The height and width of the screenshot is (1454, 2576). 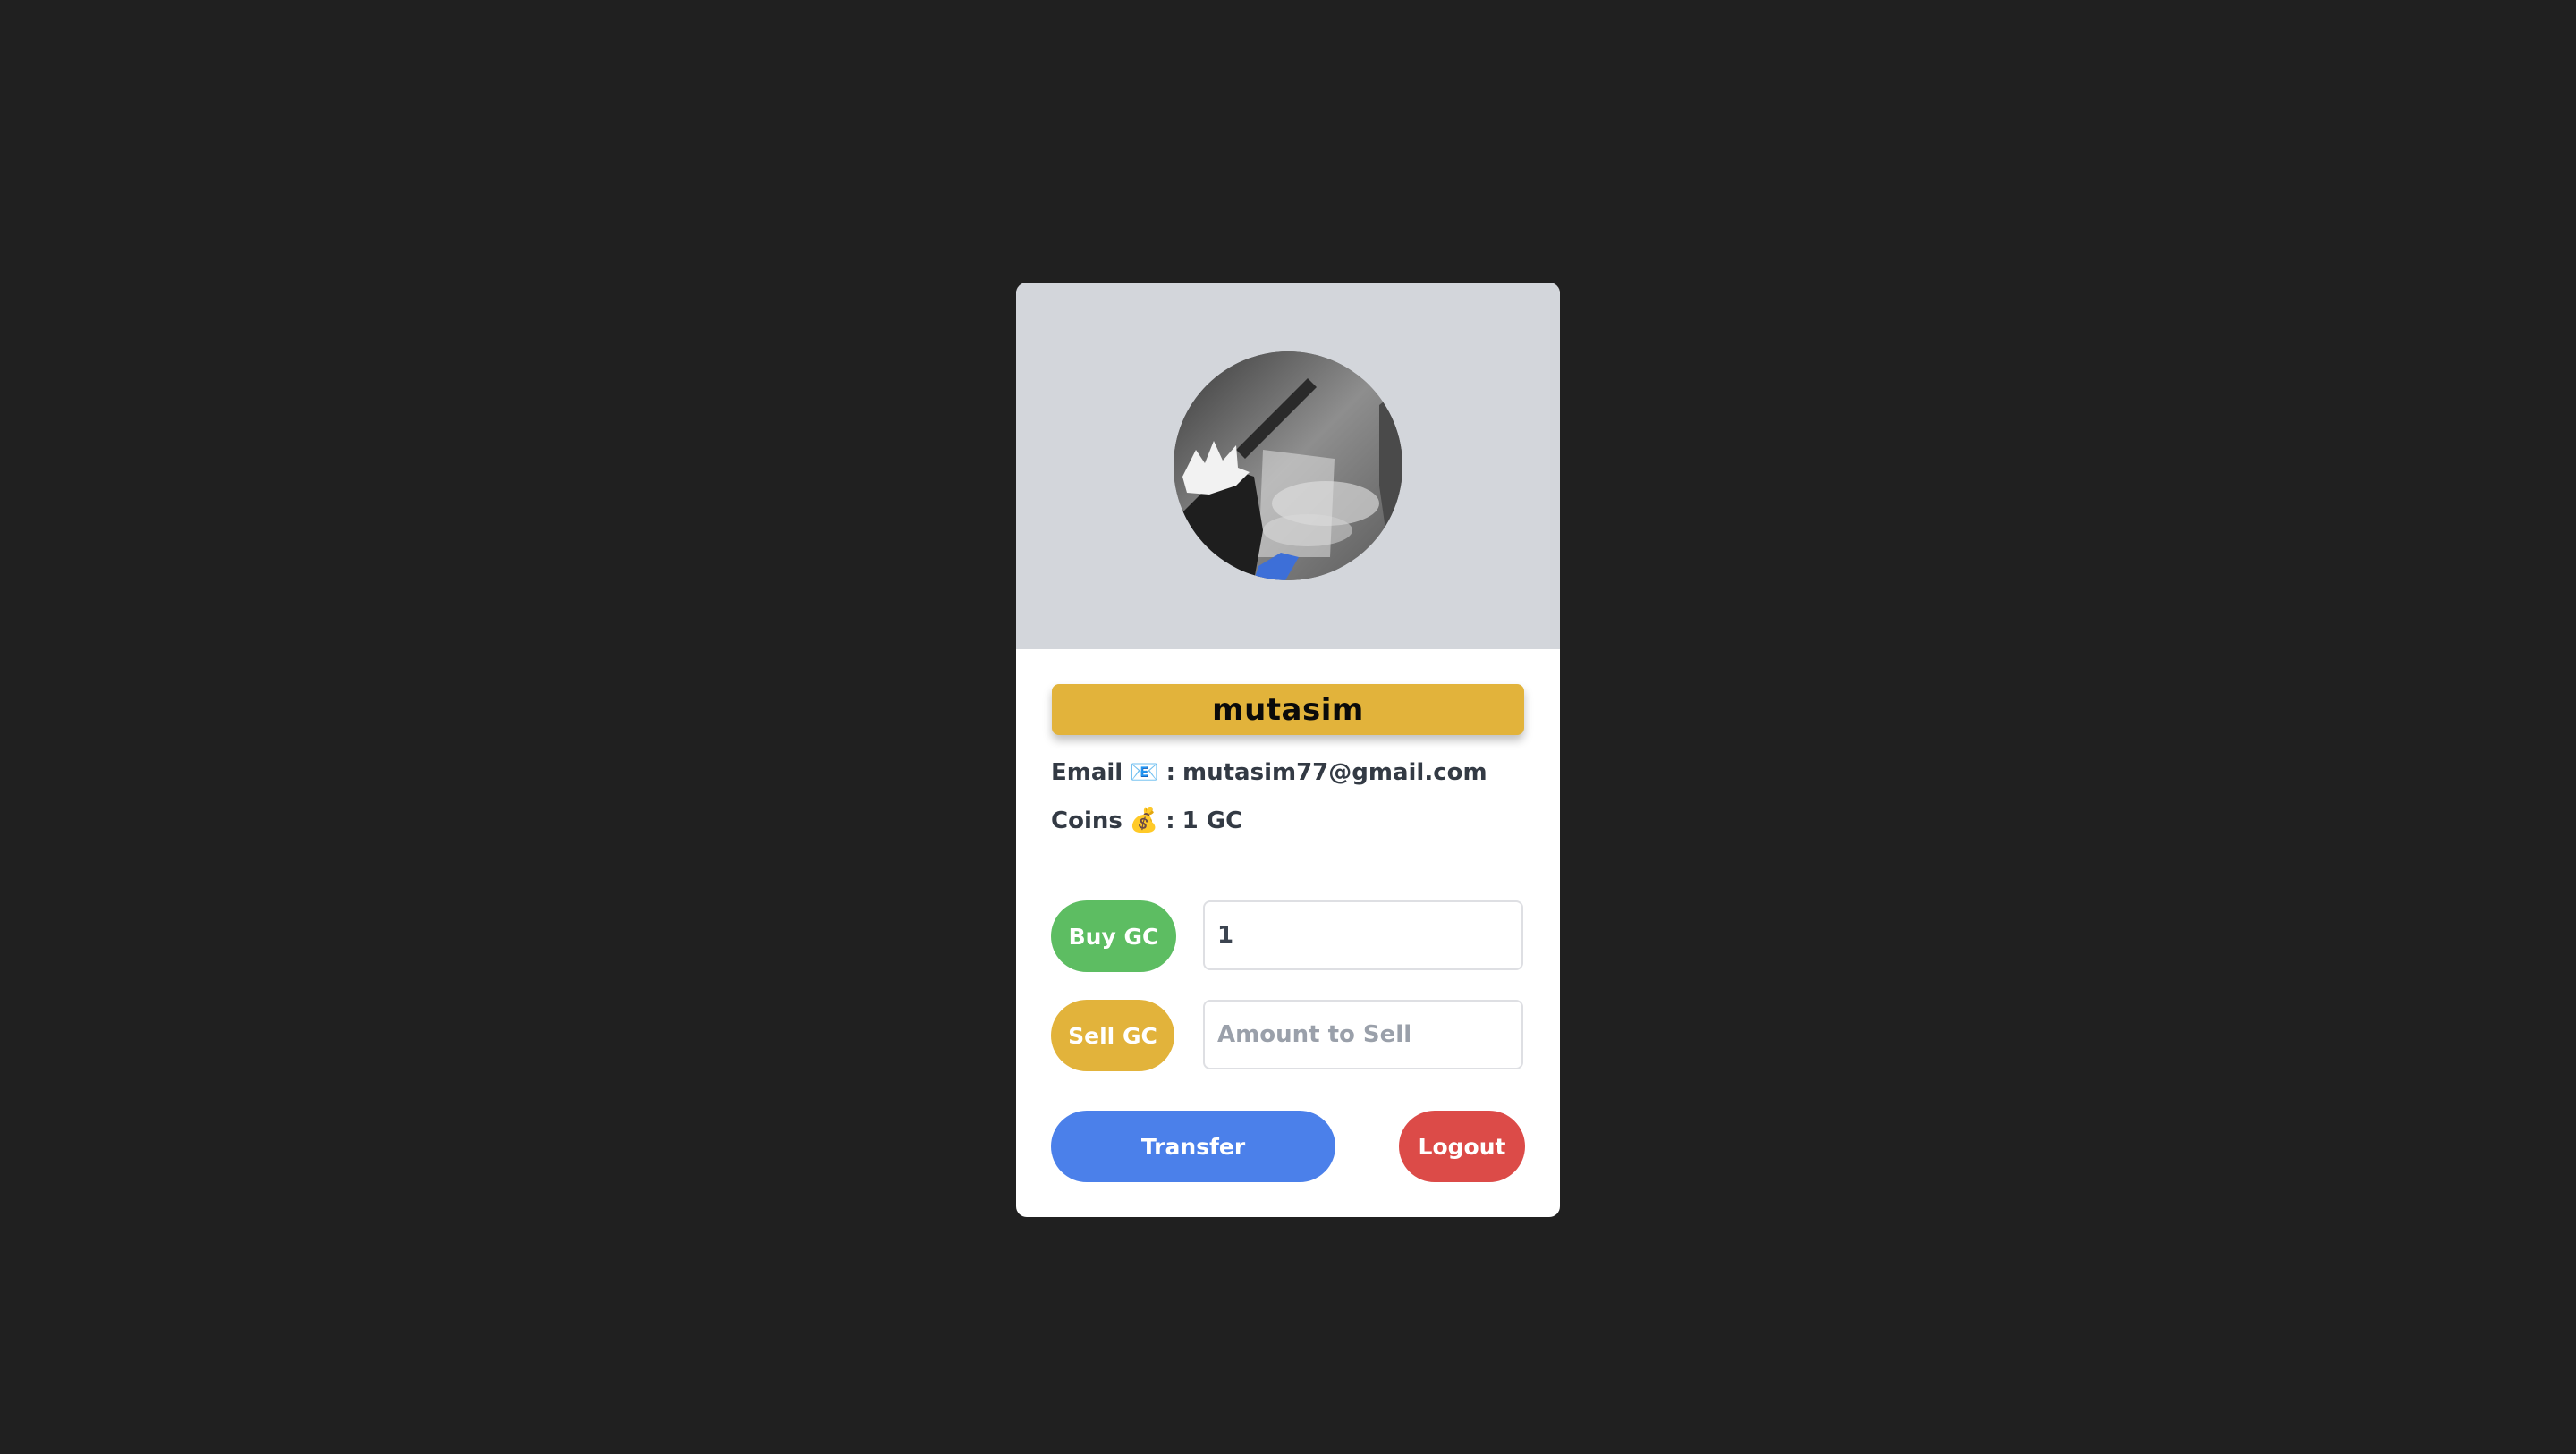 What do you see at coordinates (1113, 936) in the screenshot?
I see `buy-gc-button: Buy GC` at bounding box center [1113, 936].